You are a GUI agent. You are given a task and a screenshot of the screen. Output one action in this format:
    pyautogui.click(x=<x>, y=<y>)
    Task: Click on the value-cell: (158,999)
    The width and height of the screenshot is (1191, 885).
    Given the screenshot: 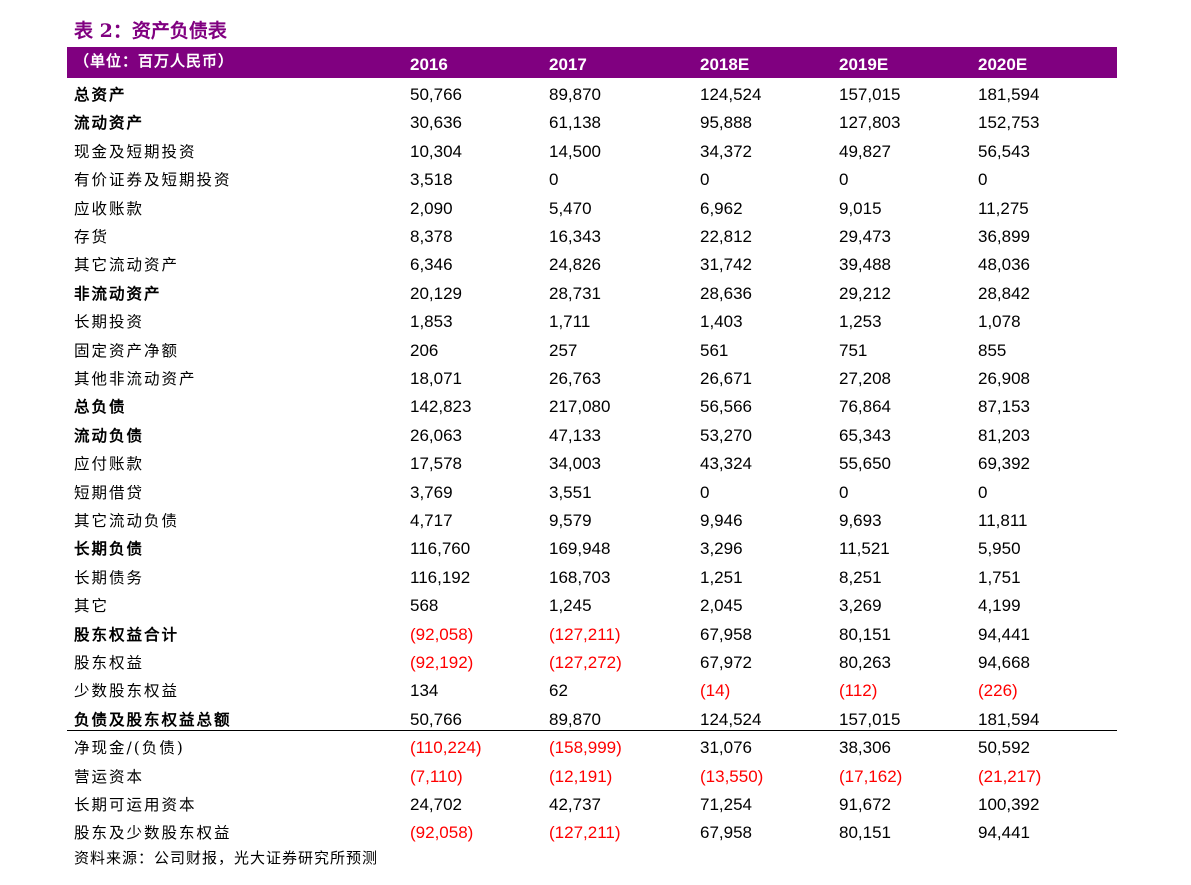 What is the action you would take?
    pyautogui.click(x=585, y=748)
    